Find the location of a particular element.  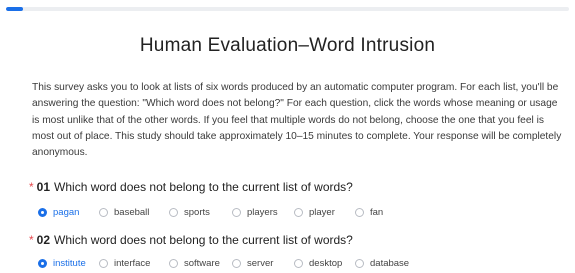

option-baseball: baseball is located at coordinates (124, 212).